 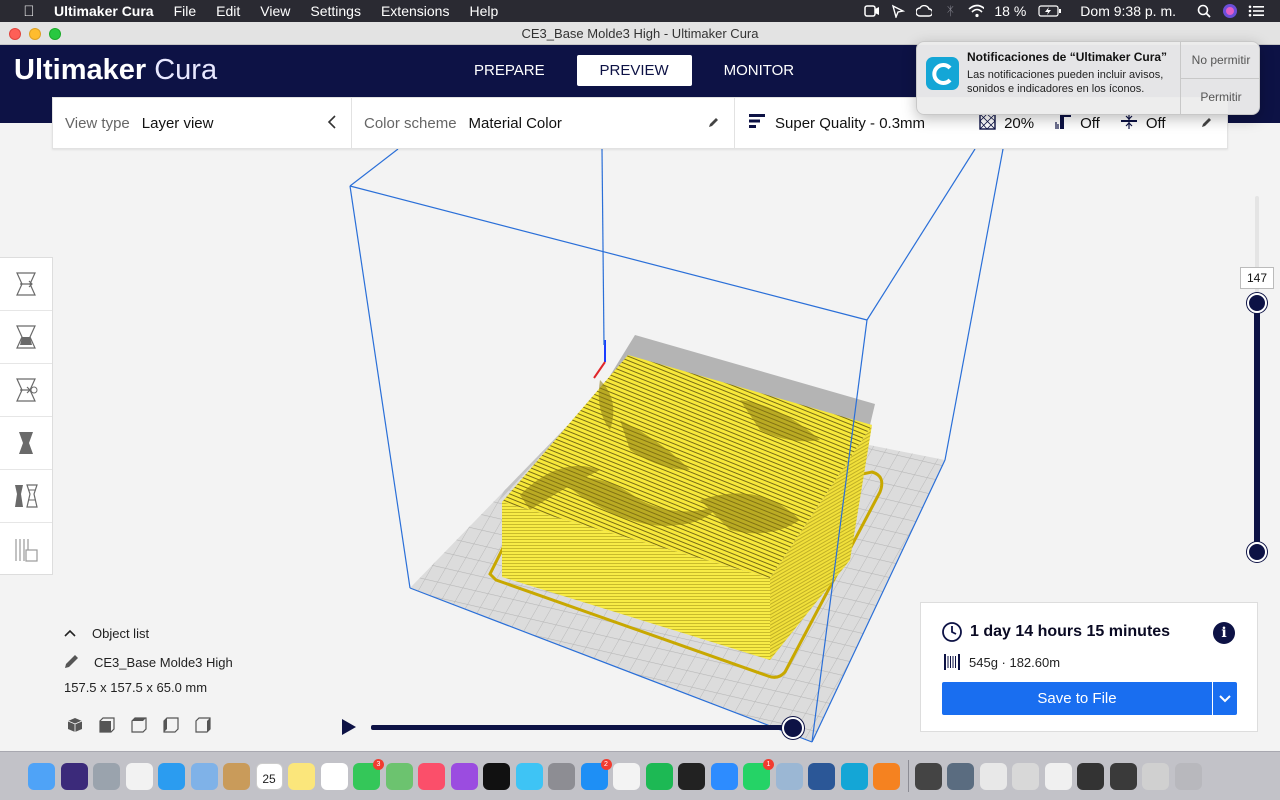 I want to click on messages-icon, so click(x=529, y=776).